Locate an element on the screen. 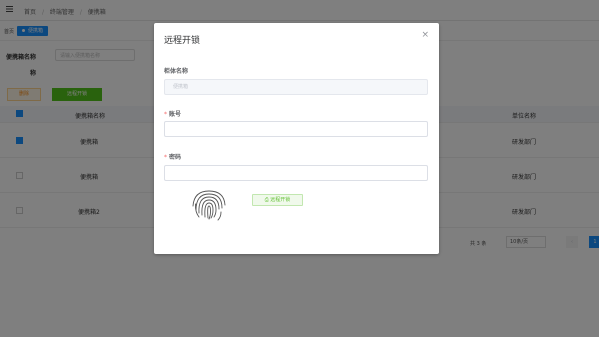 Image resolution: width=599 pixels, height=337 pixels. fingerprint-icon is located at coordinates (209, 206).